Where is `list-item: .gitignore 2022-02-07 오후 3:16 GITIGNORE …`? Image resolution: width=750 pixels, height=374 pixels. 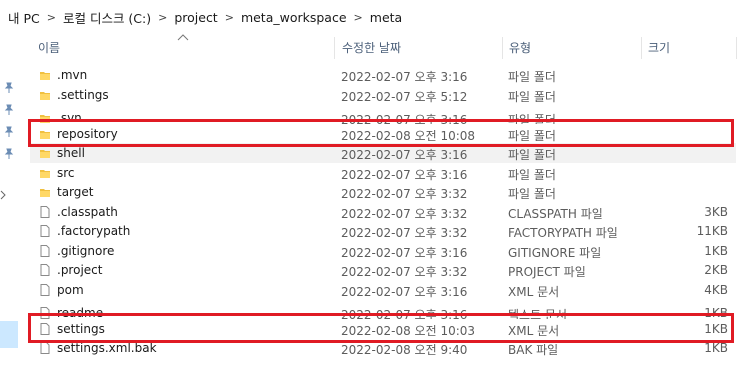
list-item: .gitignore 2022-02-07 오후 3:16 GITIGNORE … is located at coordinates (383, 251).